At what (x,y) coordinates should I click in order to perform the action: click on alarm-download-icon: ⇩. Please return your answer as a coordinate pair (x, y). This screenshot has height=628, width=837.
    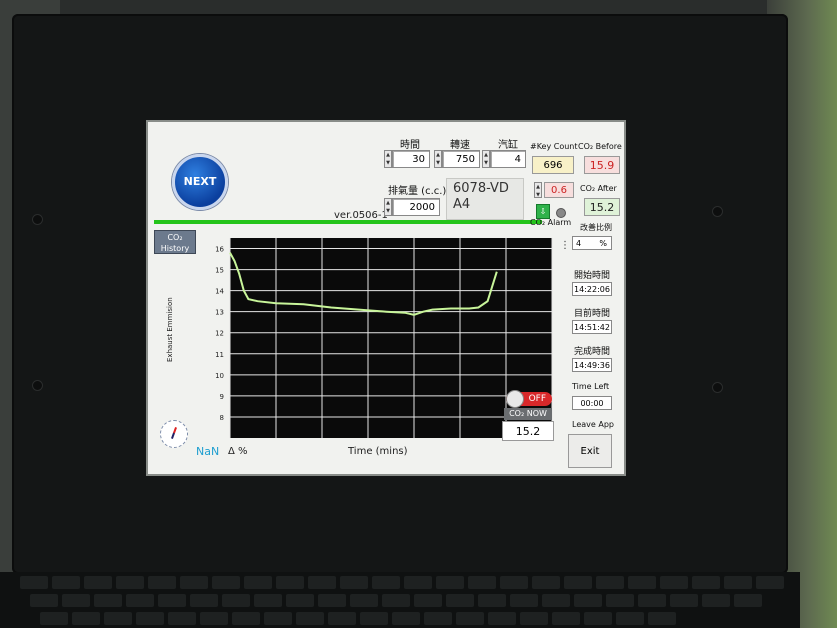
    Looking at the image, I should click on (543, 211).